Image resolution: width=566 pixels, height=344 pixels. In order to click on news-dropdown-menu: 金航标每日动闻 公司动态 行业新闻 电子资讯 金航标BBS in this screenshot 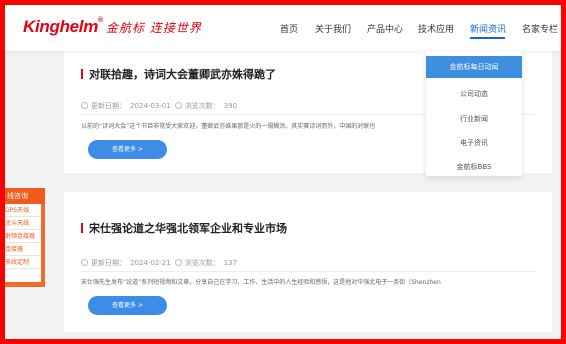, I will do `click(474, 113)`.